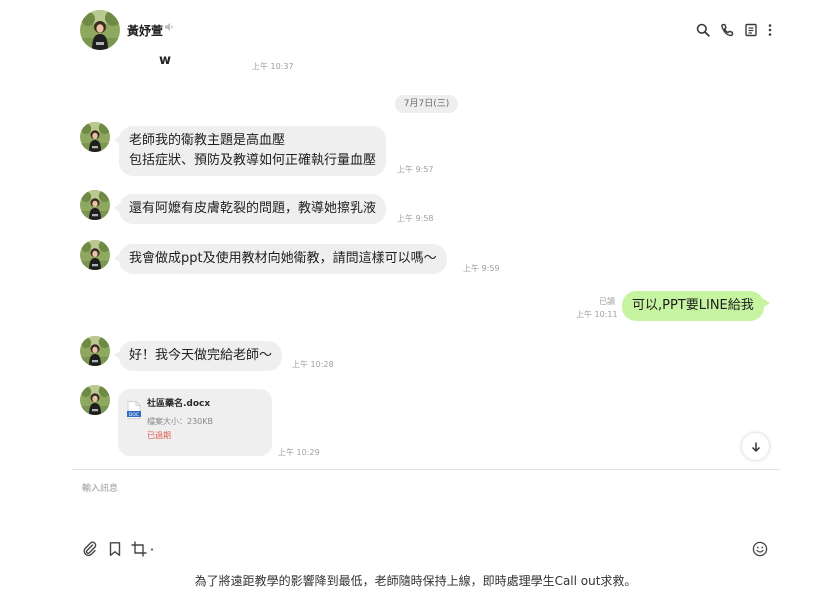 The image size is (831, 598). I want to click on phone-icon, so click(728, 30).